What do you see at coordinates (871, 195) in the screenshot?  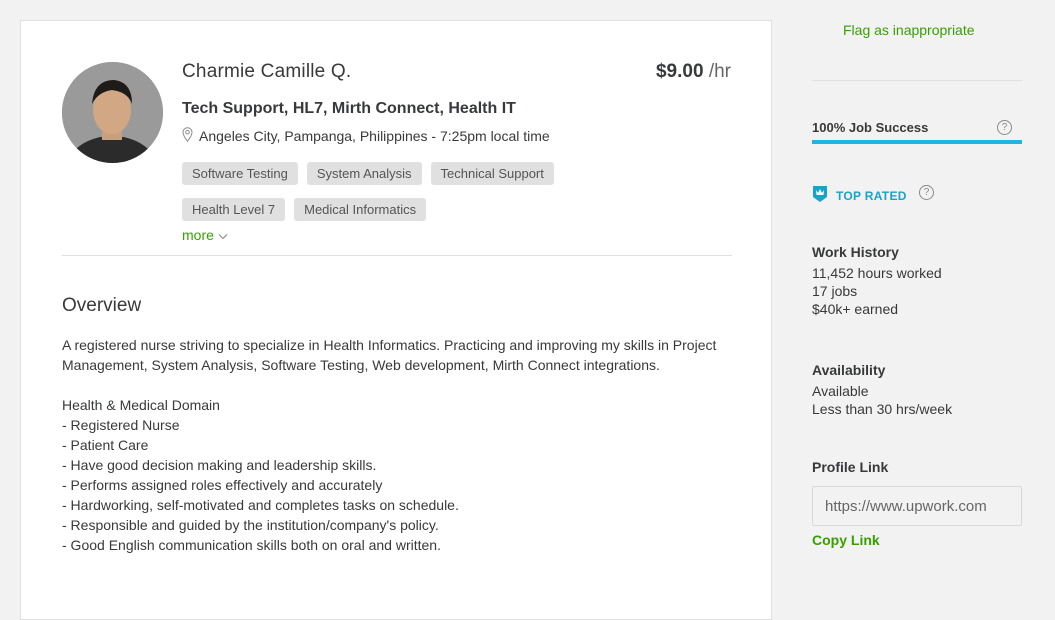 I see `top-rated-label: TOP RATED` at bounding box center [871, 195].